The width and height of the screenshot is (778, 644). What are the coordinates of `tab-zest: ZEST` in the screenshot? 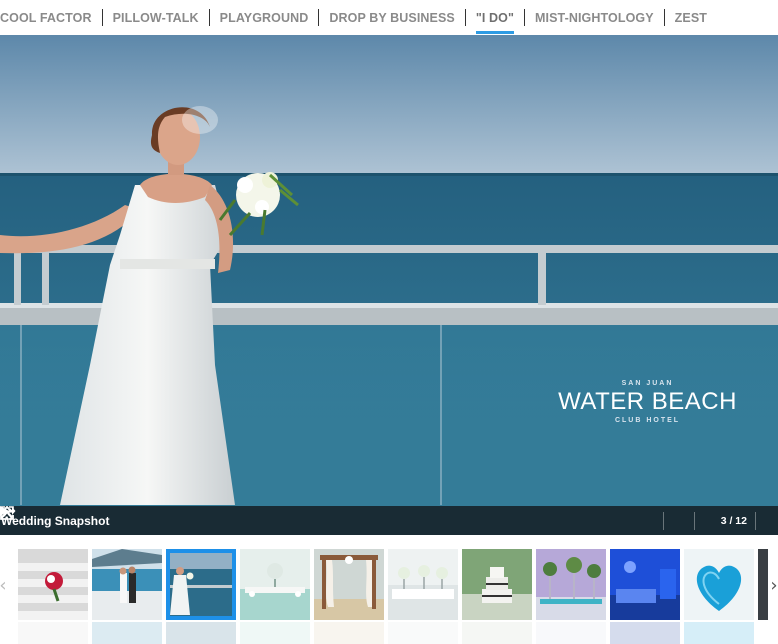 It's located at (691, 17).